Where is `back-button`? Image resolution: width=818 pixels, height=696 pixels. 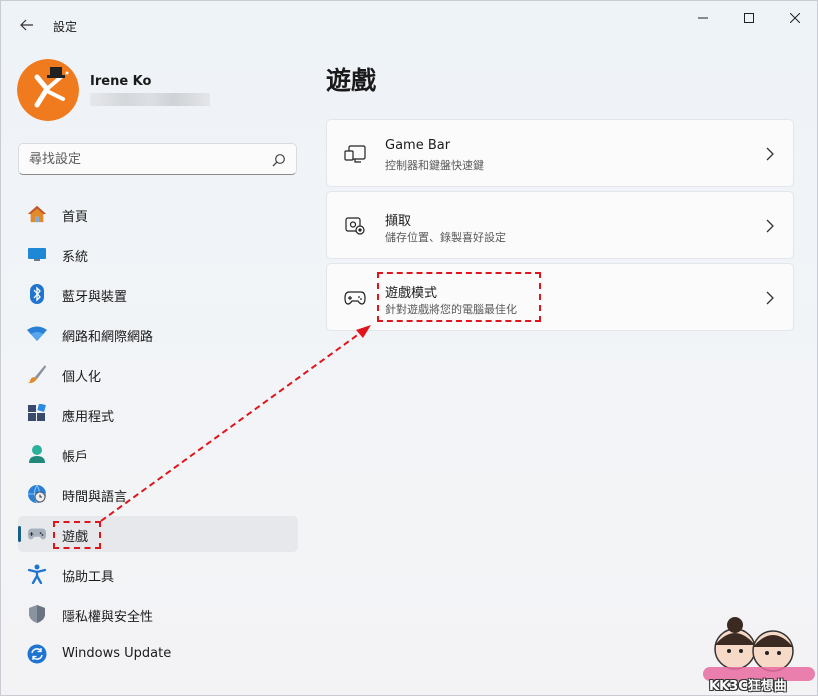 back-button is located at coordinates (27, 25).